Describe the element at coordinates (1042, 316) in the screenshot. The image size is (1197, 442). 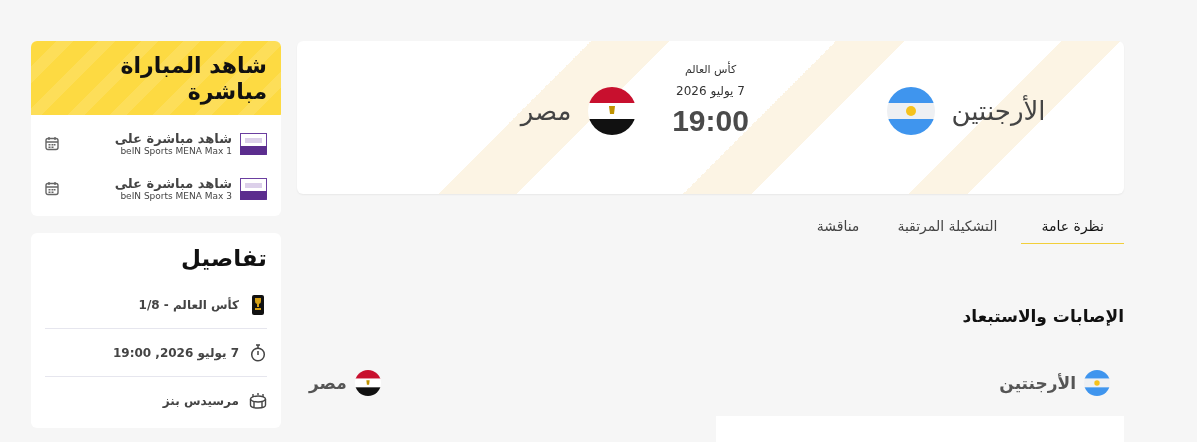
I see `section-title: الإصابات والاستبعاد` at that location.